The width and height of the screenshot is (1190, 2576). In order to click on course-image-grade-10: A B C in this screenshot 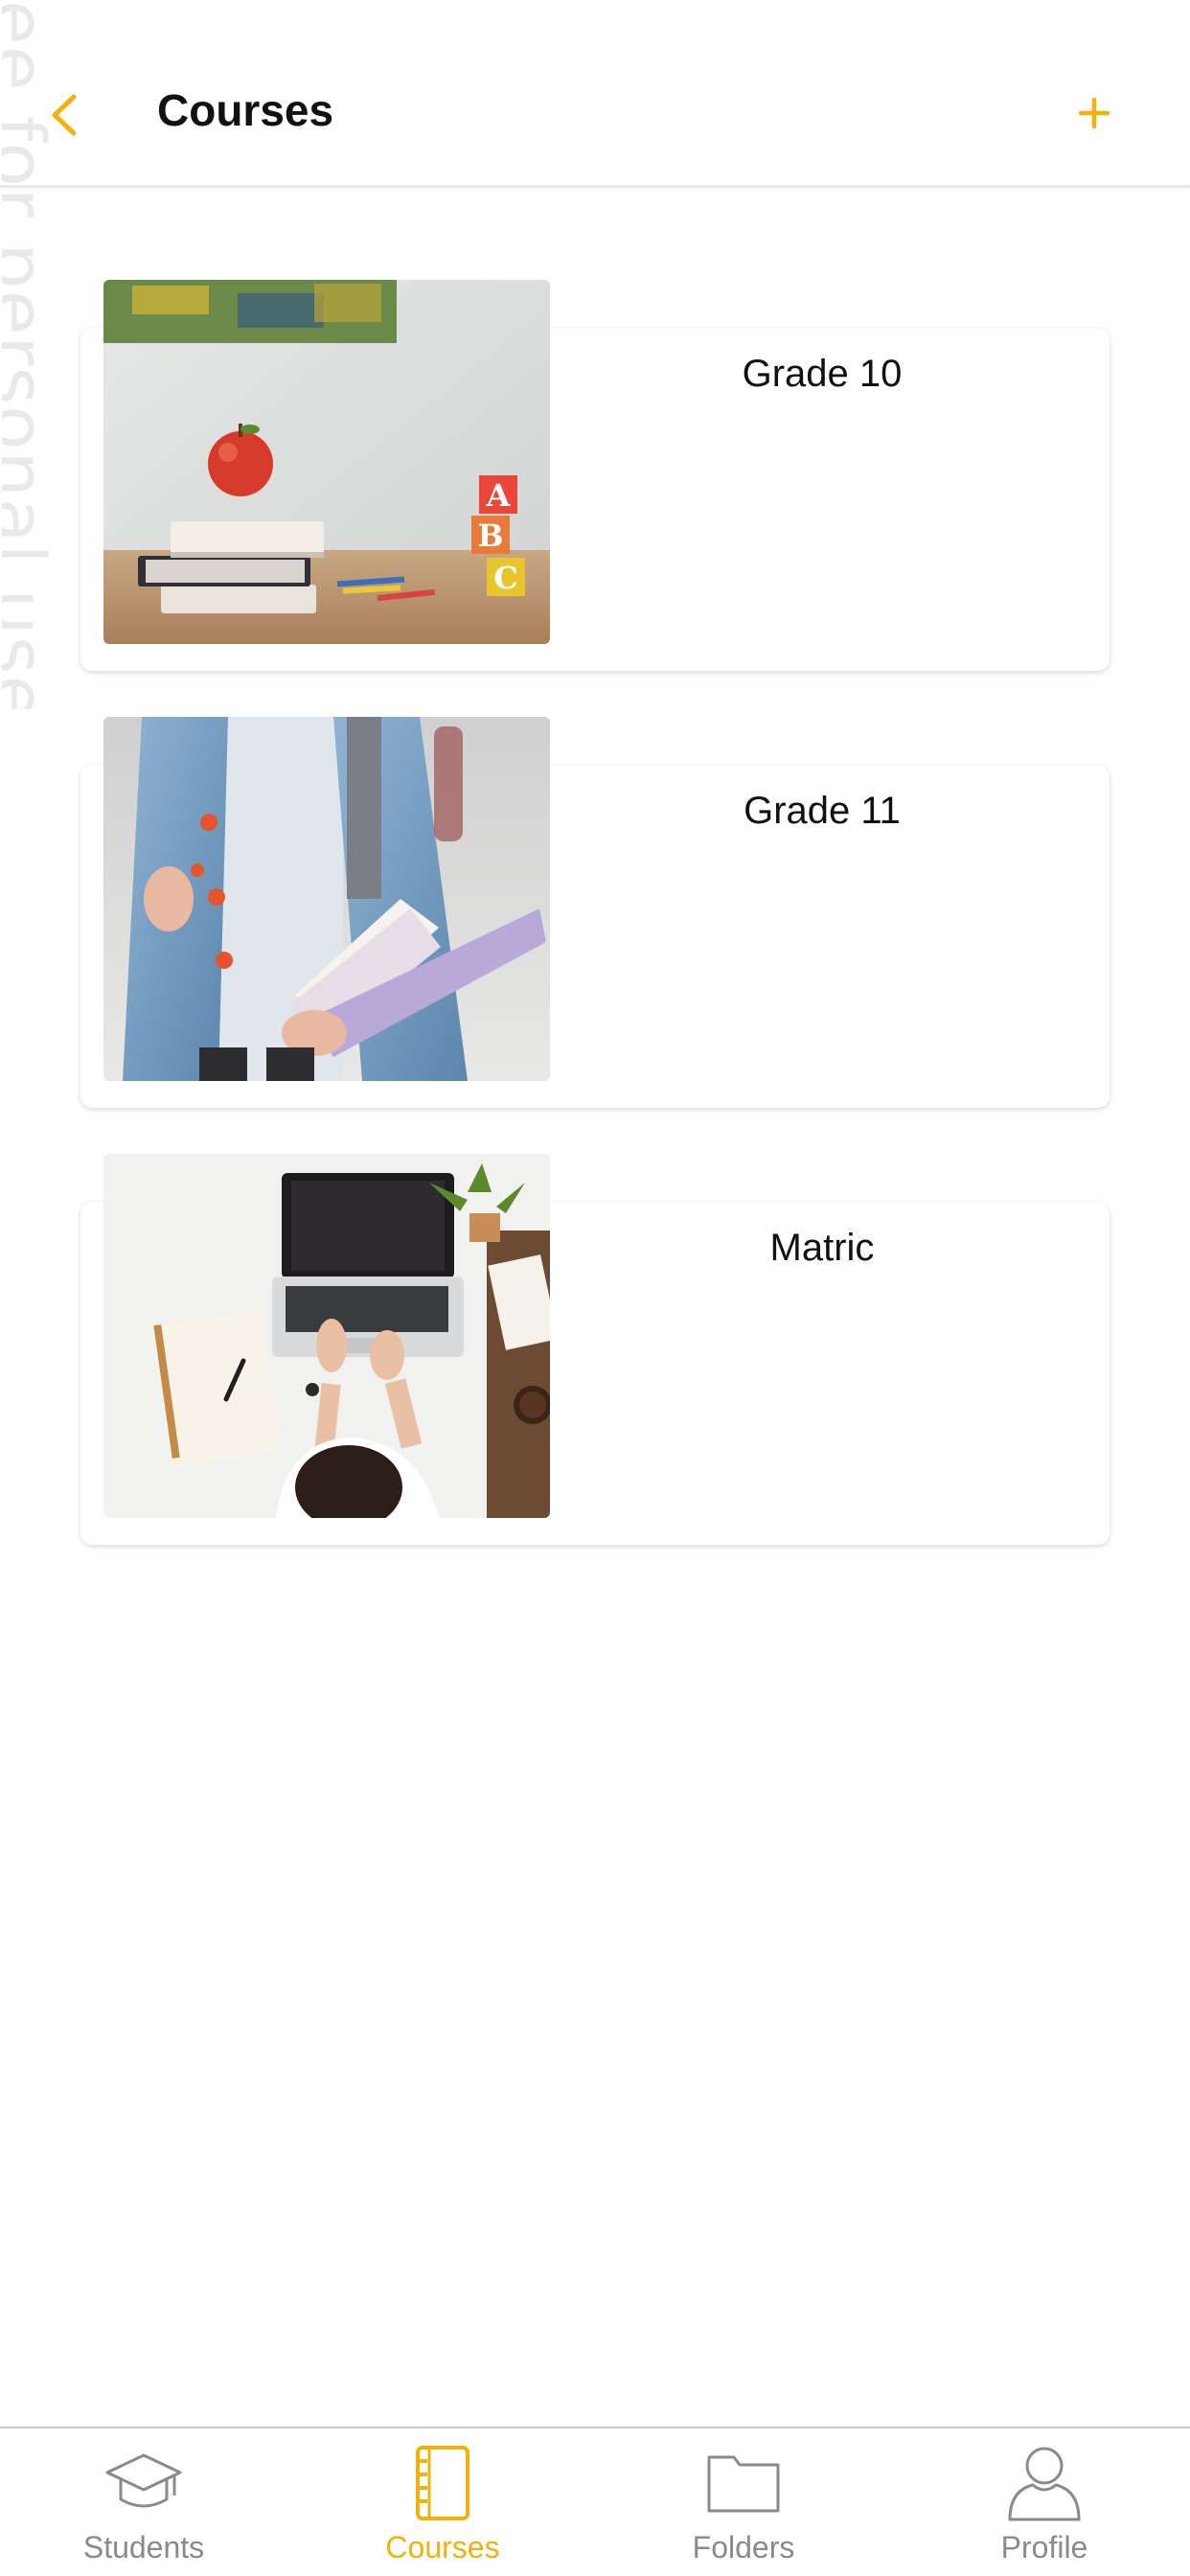, I will do `click(326, 462)`.